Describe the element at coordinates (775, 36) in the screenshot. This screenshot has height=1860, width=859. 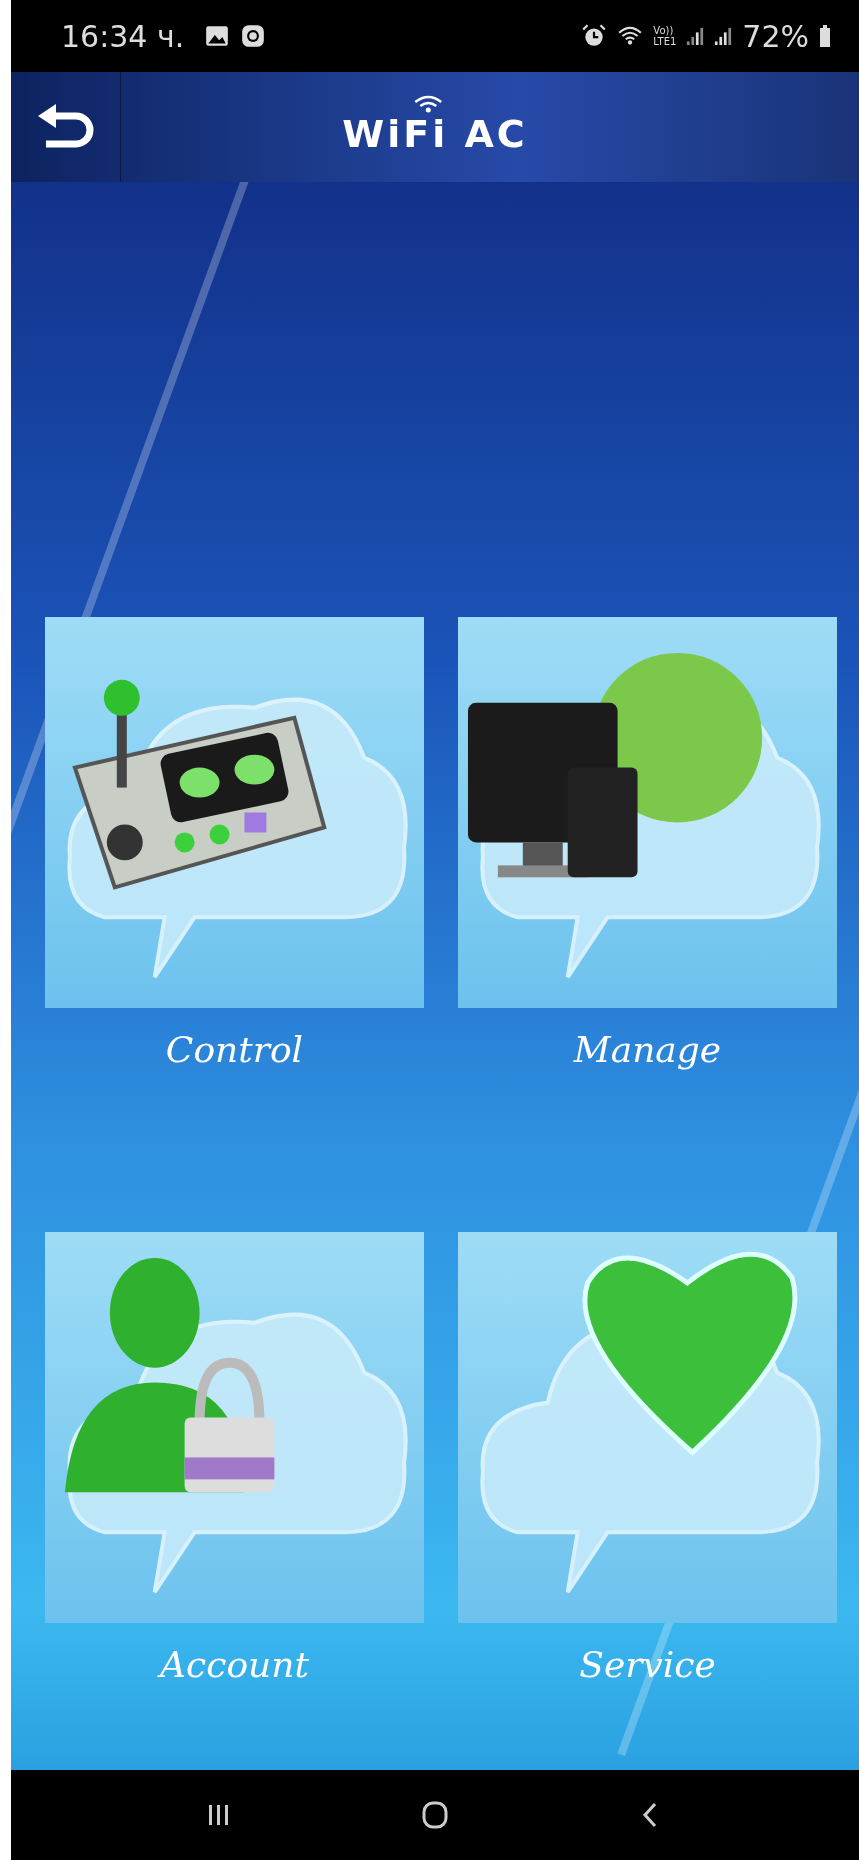
I see `battery-percent: 72%` at that location.